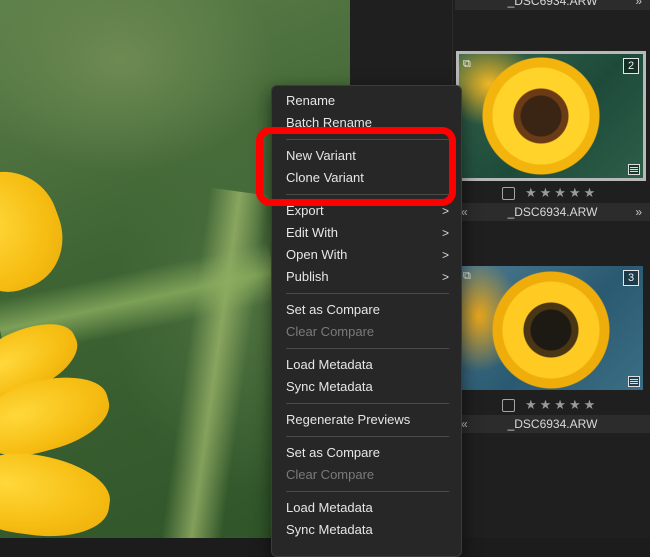 This screenshot has height=557, width=650. I want to click on filename-row: « _DSC6934.ARW, so click(552, 424).